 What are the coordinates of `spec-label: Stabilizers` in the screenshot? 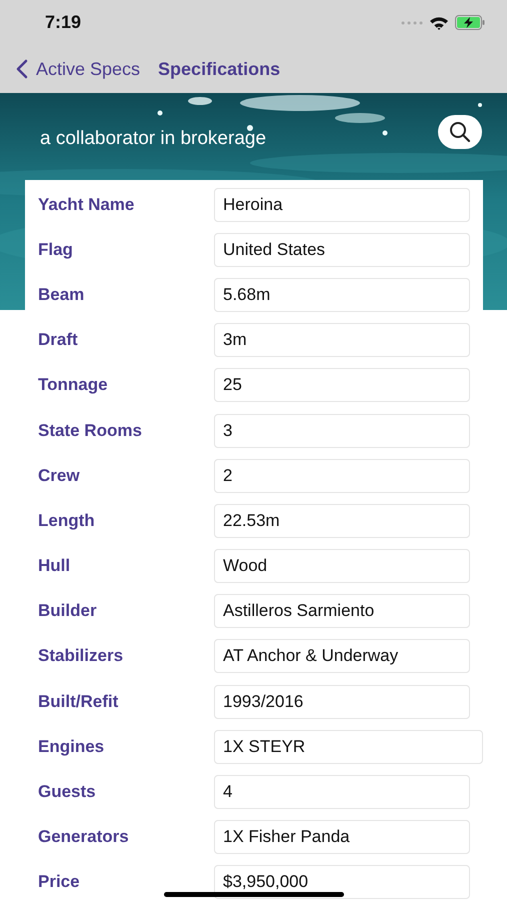 It's located at (81, 656).